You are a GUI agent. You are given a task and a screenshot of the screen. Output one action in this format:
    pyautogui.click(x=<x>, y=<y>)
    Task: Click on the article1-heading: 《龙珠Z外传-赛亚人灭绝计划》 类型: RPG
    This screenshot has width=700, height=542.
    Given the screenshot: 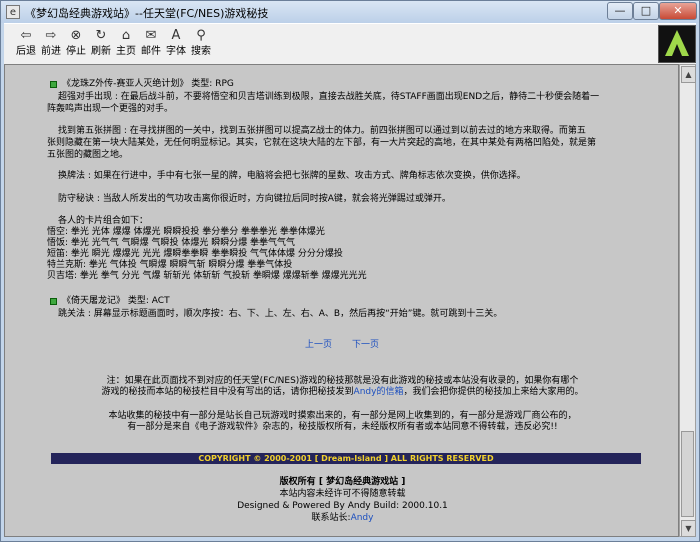 What is the action you would take?
    pyautogui.click(x=148, y=84)
    